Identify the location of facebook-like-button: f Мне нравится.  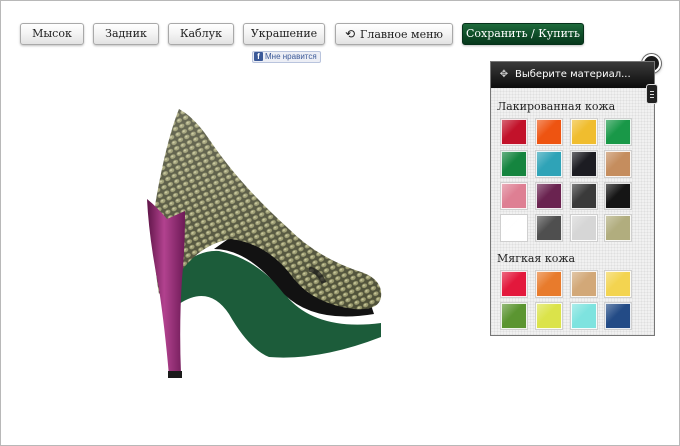
(286, 57).